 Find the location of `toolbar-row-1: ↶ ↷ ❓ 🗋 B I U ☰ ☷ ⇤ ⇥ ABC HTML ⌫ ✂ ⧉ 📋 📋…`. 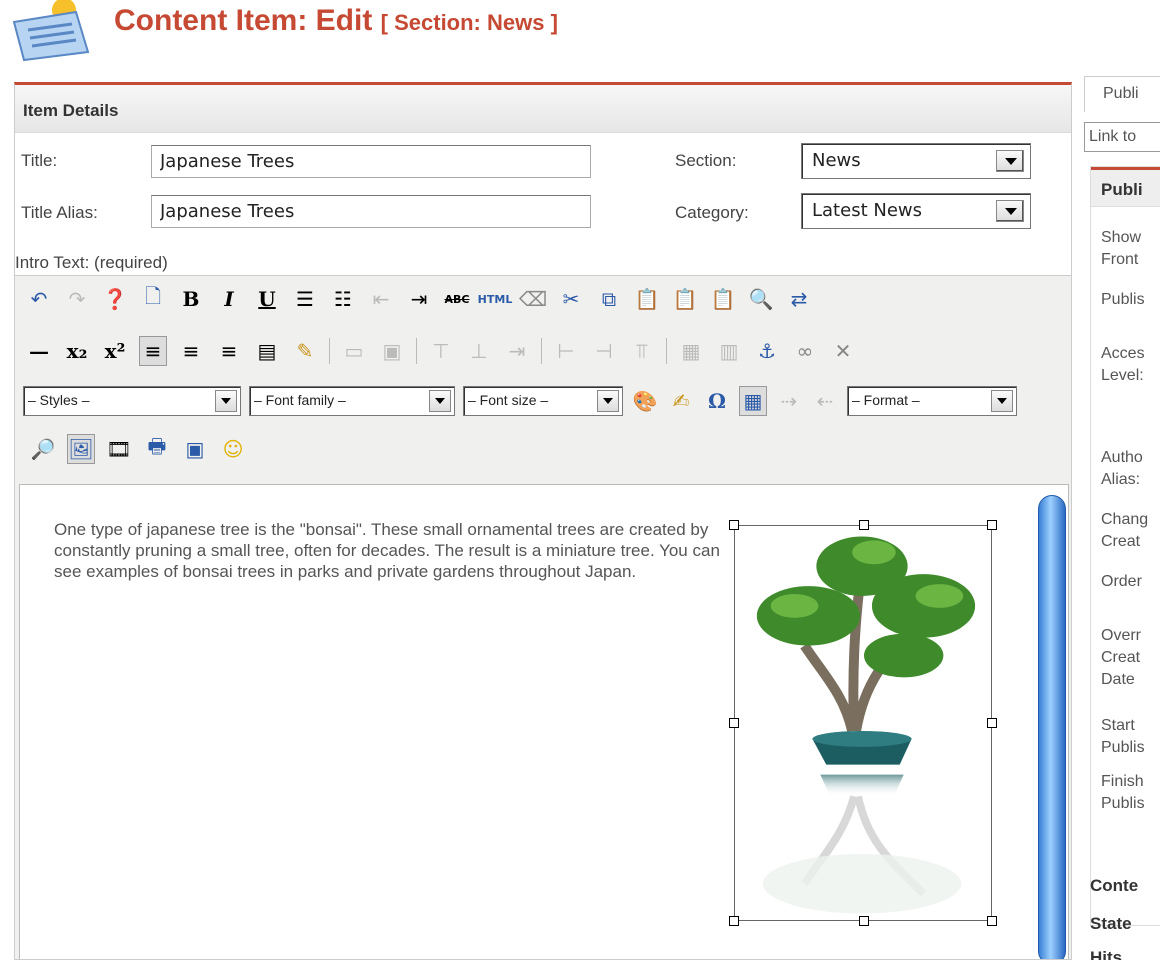

toolbar-row-1: ↶ ↷ ❓ 🗋 B I U ☰ ☷ ⇤ ⇥ ABC HTML ⌫ ✂ ⧉ 📋 📋… is located at coordinates (419, 299).